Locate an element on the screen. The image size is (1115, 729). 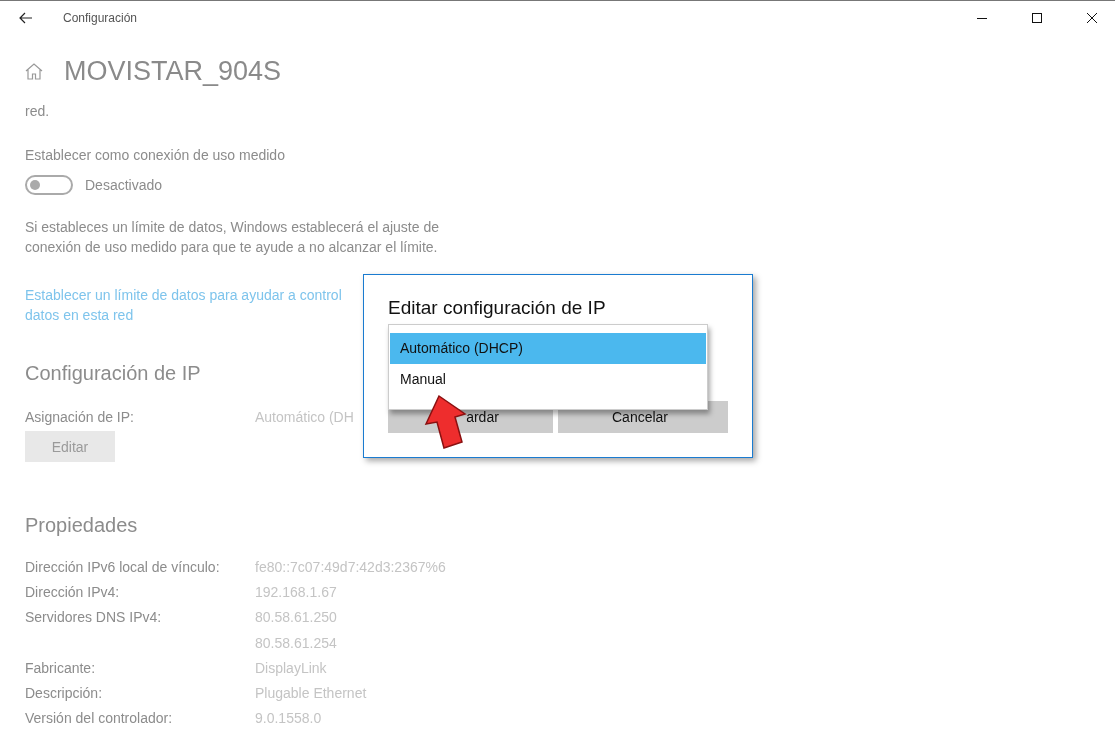
property-label: Fabricante: is located at coordinates (61, 668).